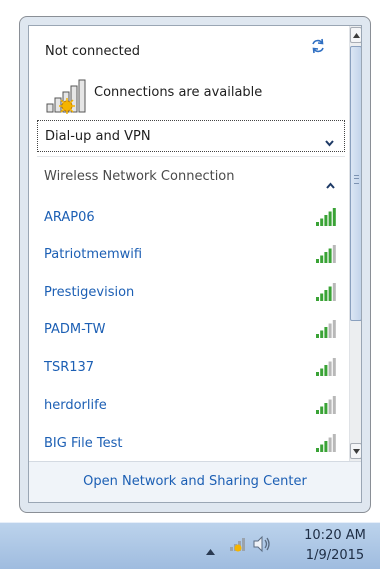 Image resolution: width=380 pixels, height=569 pixels. What do you see at coordinates (355, 35) in the screenshot?
I see `scroll-up-button` at bounding box center [355, 35].